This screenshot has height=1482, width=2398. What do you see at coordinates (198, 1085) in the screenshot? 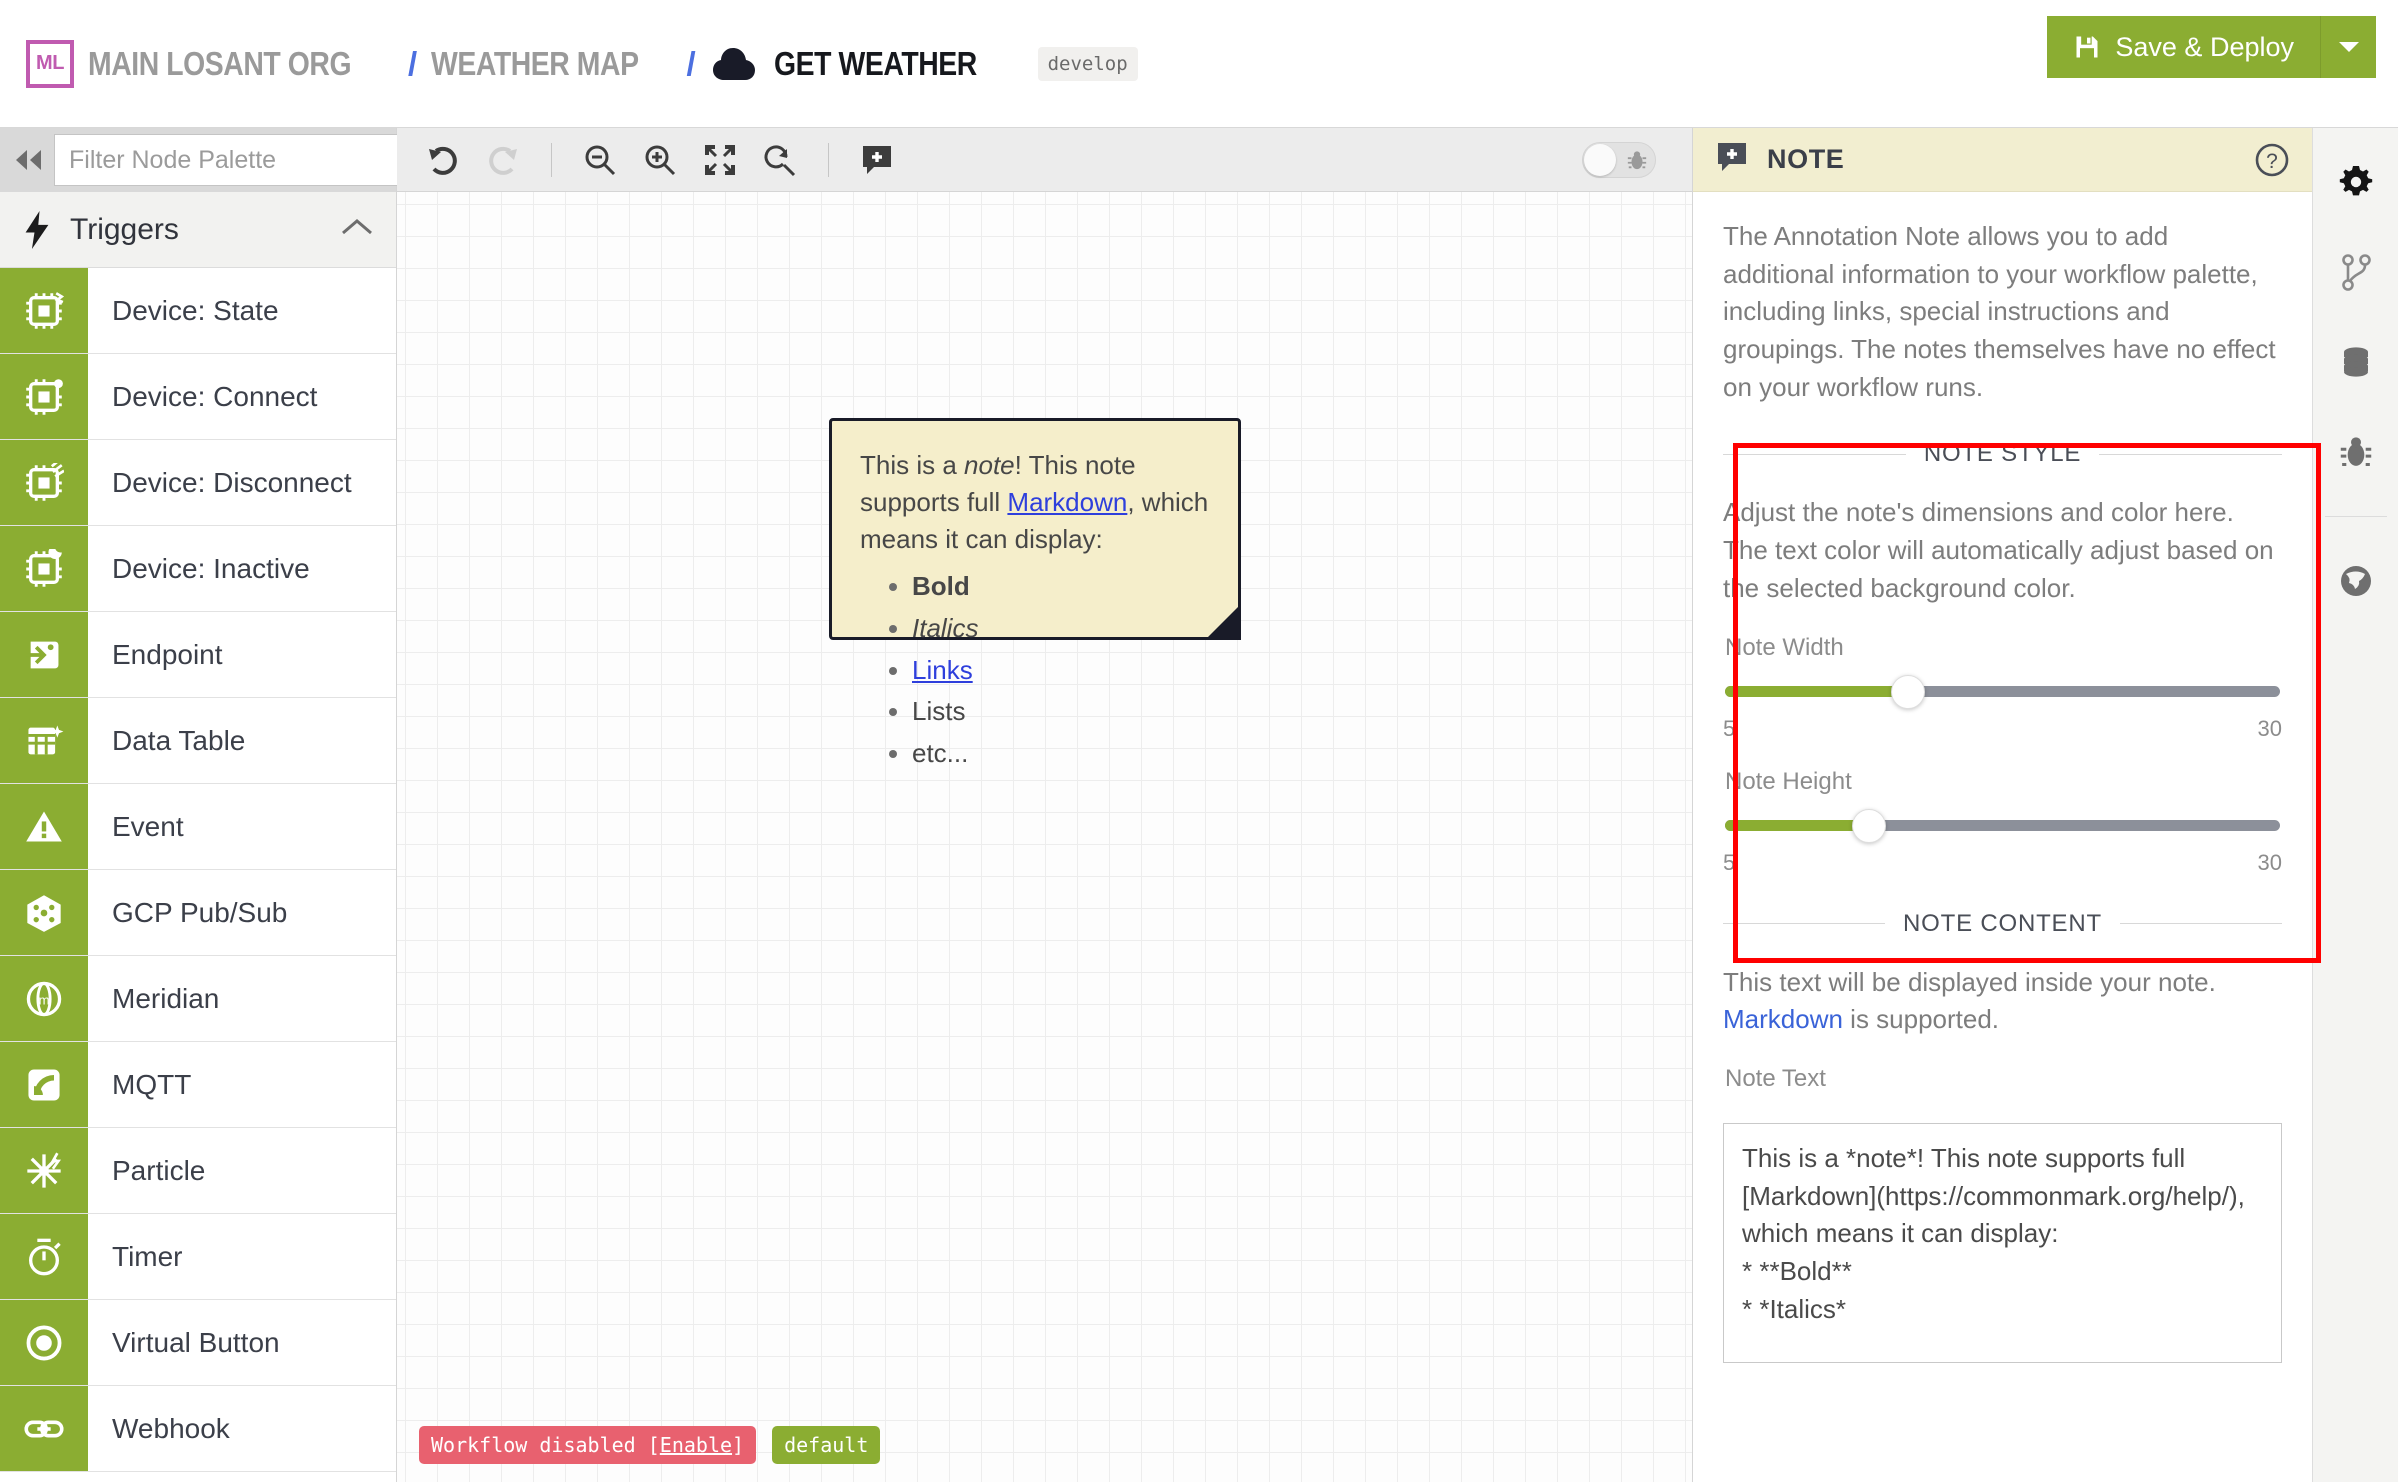
I see `palette-node-mqtt: MQTT` at bounding box center [198, 1085].